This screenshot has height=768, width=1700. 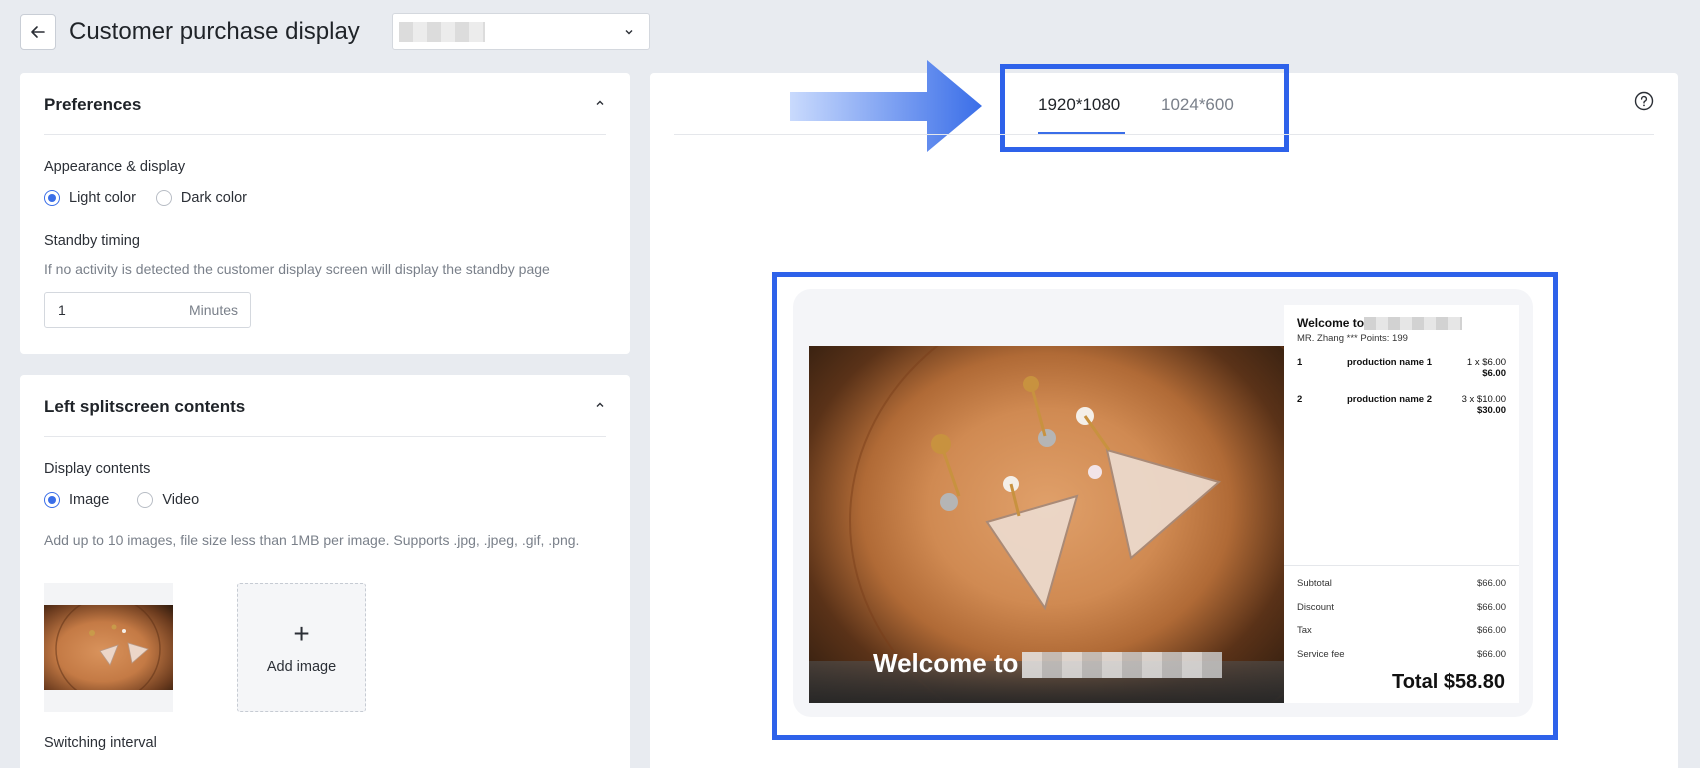 I want to click on page-title: Customer purchase display, so click(x=214, y=31).